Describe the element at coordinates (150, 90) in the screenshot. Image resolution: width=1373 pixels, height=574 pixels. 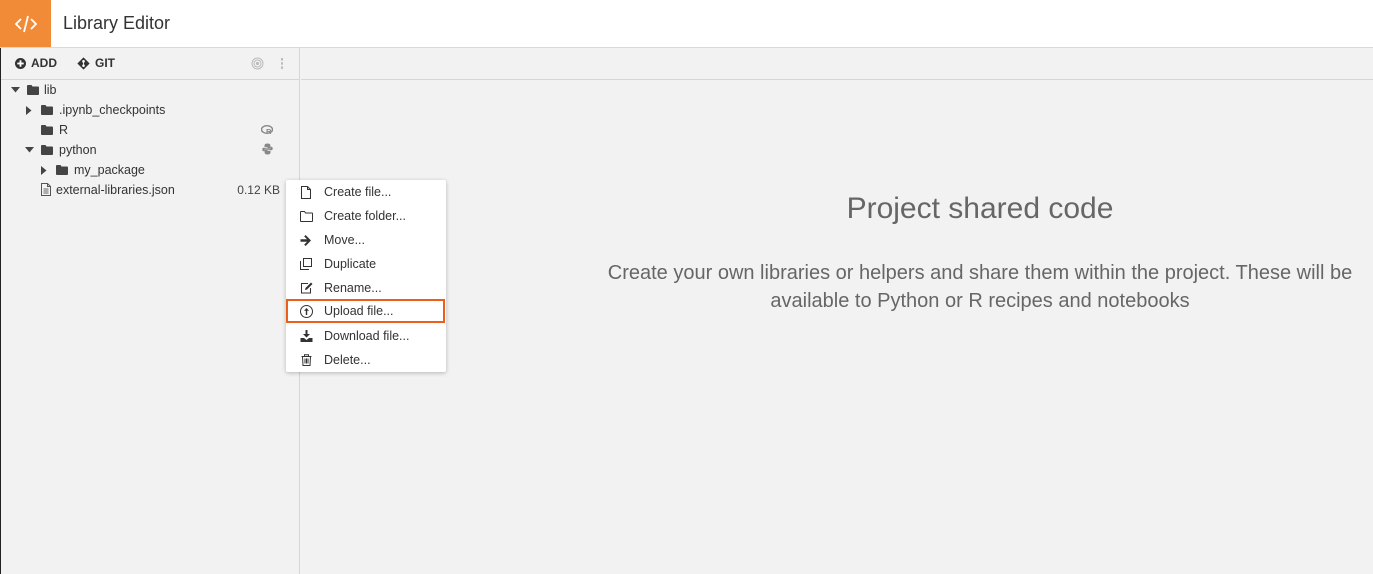
I see `tree-item-lib: lib` at that location.